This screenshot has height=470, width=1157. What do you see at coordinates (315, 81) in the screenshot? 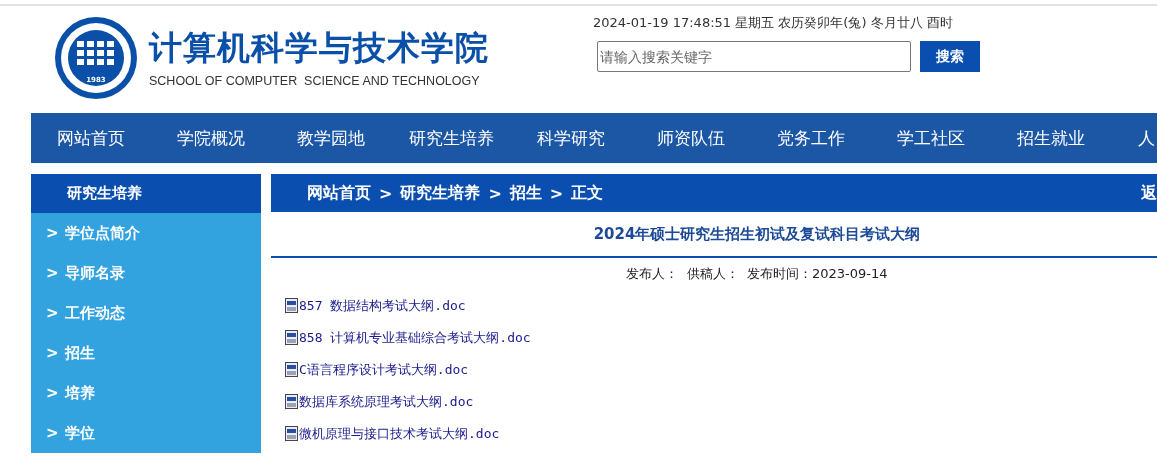
I see `school-subtitle: SCHOOL OF COMPUTER SCIENCE AND TECHNOLOGY` at bounding box center [315, 81].